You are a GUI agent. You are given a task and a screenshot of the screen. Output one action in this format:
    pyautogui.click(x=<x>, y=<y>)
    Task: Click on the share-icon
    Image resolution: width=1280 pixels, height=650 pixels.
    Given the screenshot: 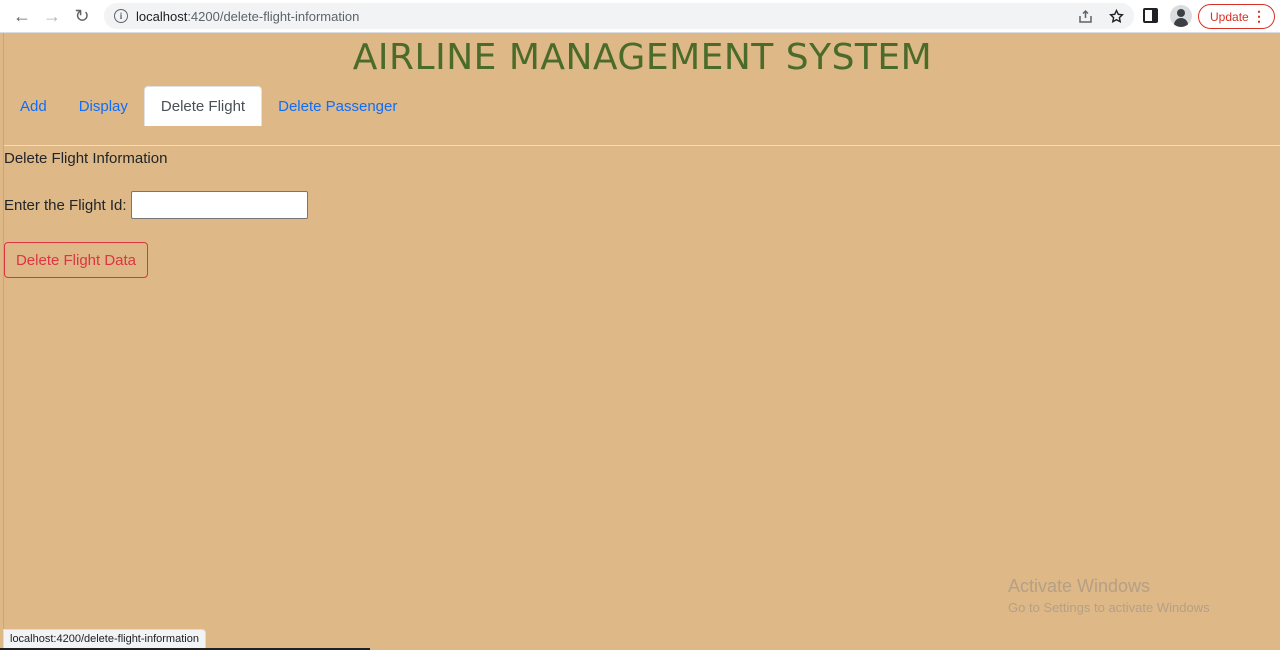 What is the action you would take?
    pyautogui.click(x=1085, y=16)
    